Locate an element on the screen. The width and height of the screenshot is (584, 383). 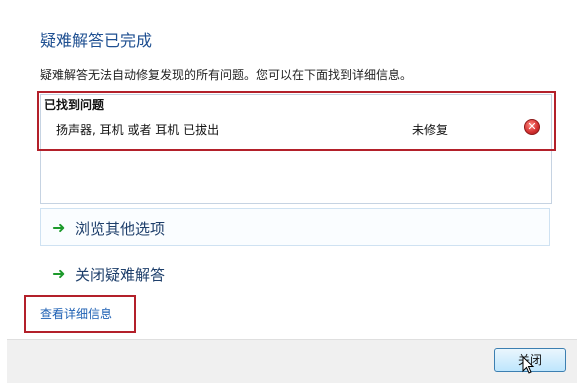
summary-text: 疑难解答无法自动修复发现的所有问题。您可以在下面找到详细信息。 is located at coordinates (226, 75).